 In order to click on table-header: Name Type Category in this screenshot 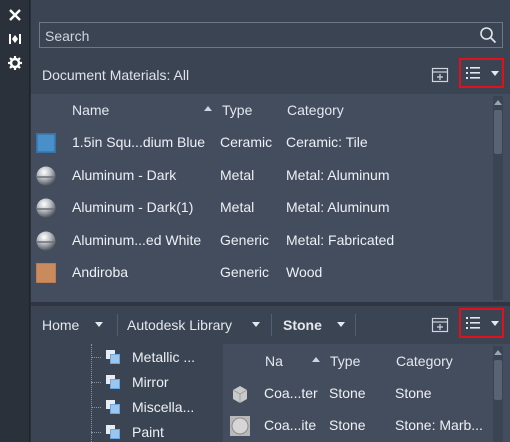, I will do `click(261, 110)`.